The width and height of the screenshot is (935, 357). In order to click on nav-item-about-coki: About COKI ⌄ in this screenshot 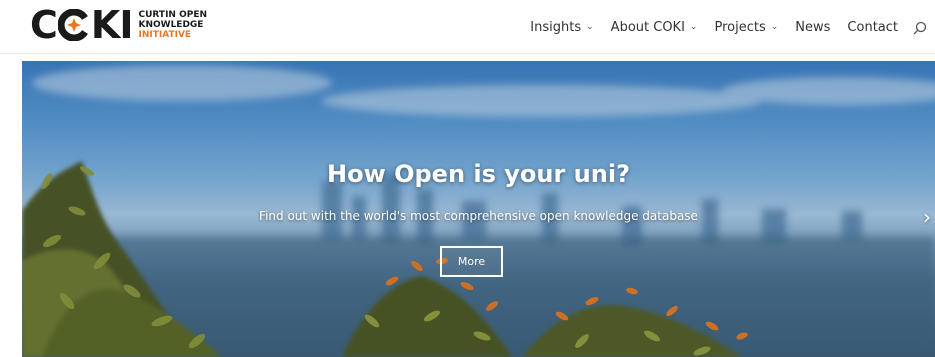, I will do `click(654, 27)`.